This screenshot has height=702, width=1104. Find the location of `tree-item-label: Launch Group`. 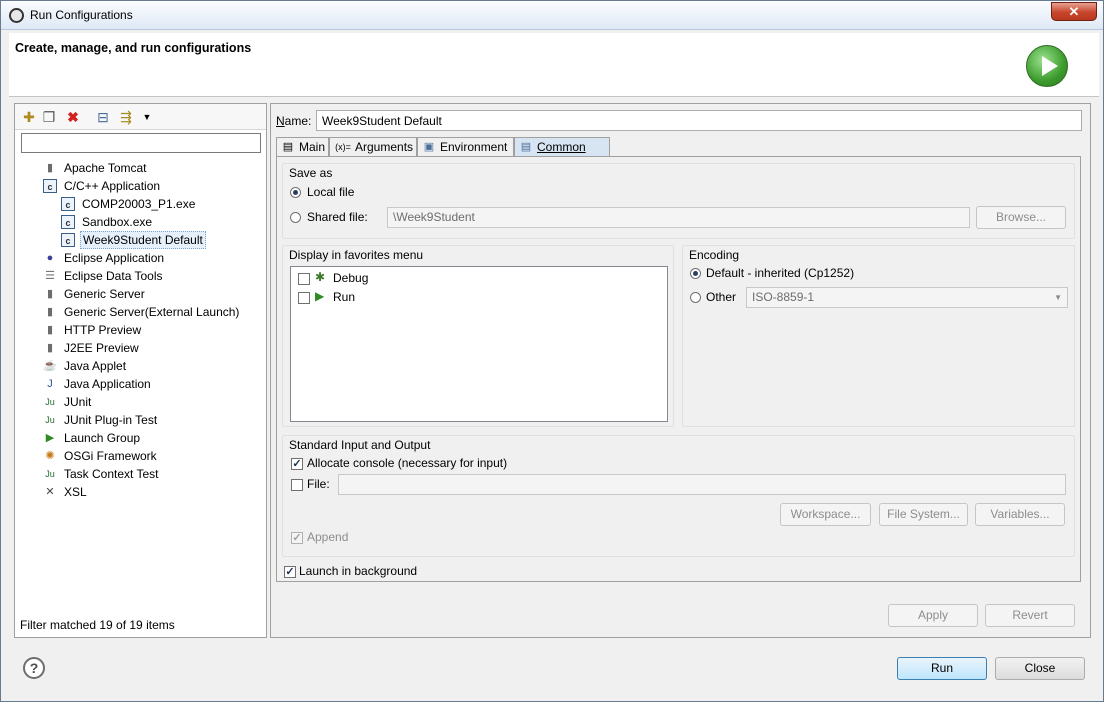

tree-item-label: Launch Group is located at coordinates (102, 438).